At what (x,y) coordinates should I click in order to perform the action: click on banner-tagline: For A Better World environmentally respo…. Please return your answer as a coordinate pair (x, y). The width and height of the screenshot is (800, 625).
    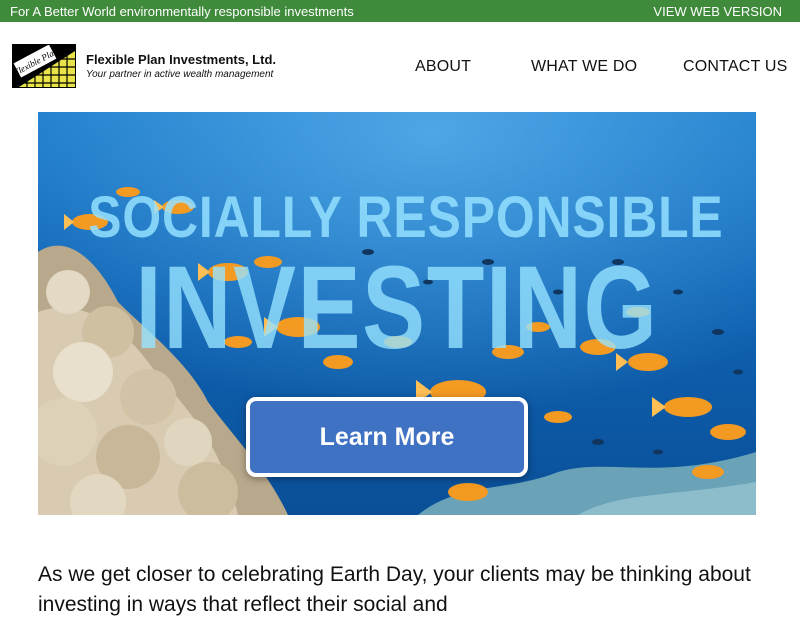
    Looking at the image, I should click on (182, 11).